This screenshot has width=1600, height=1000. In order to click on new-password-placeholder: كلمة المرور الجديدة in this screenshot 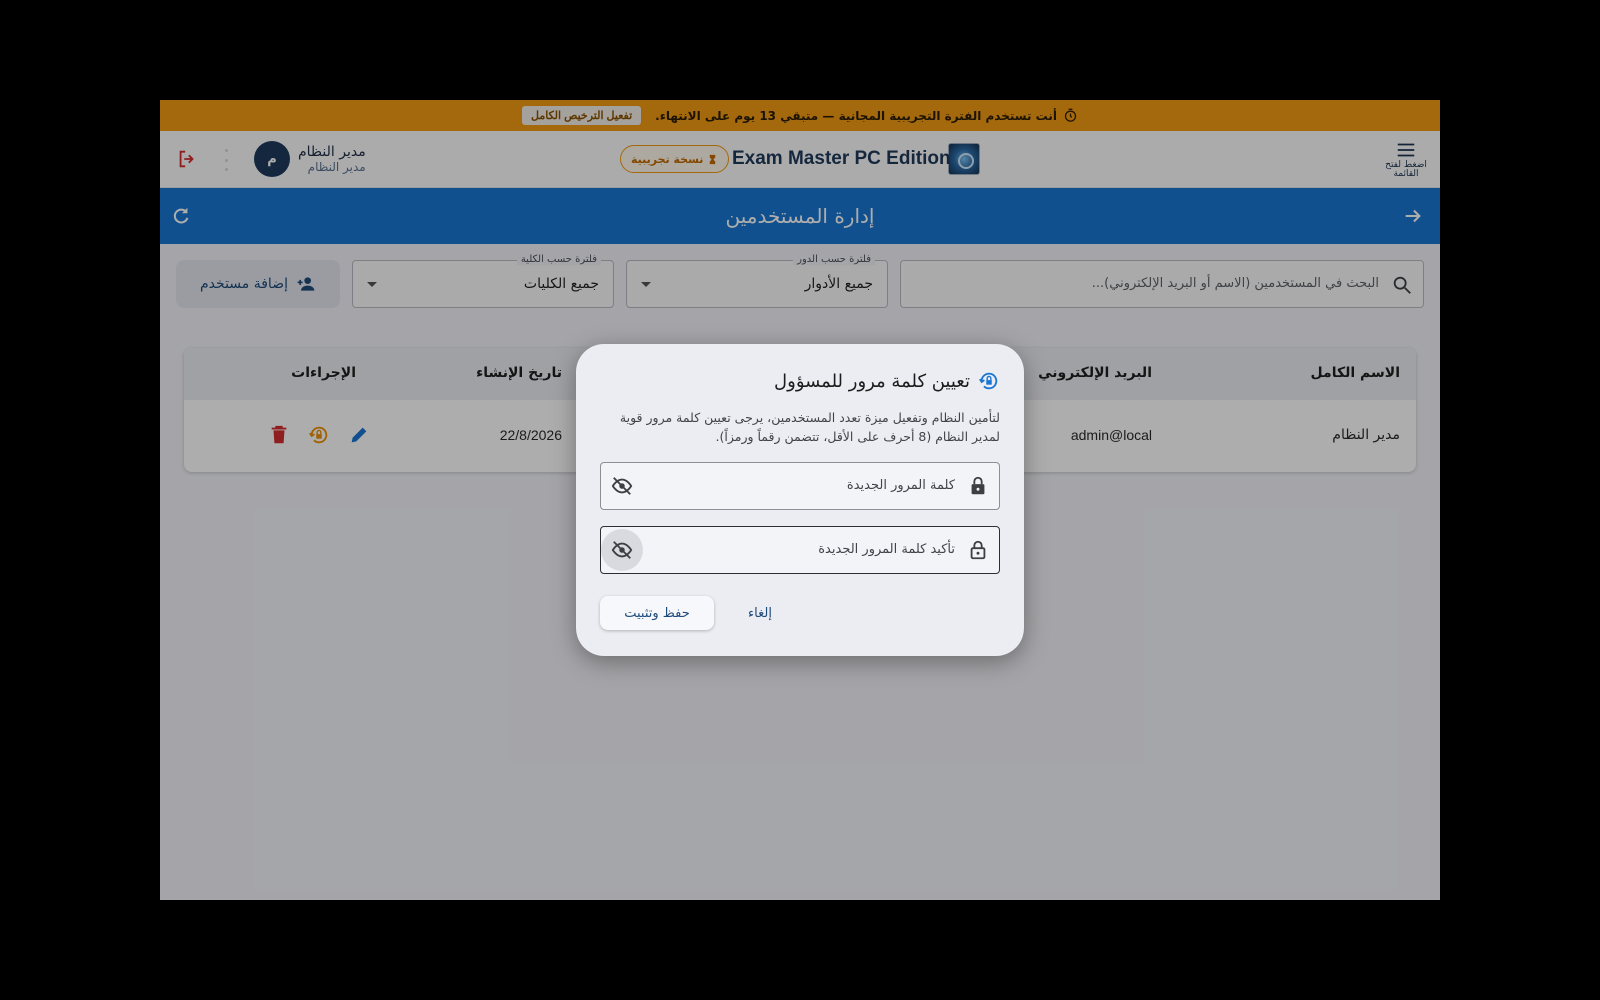, I will do `click(900, 485)`.